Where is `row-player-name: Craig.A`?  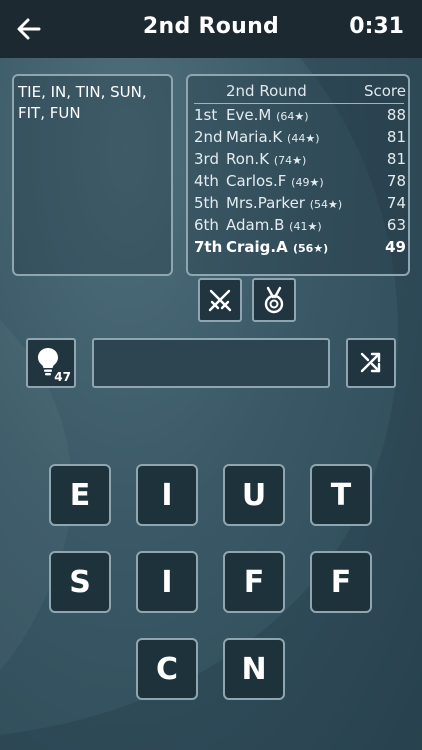
row-player-name: Craig.A is located at coordinates (257, 247).